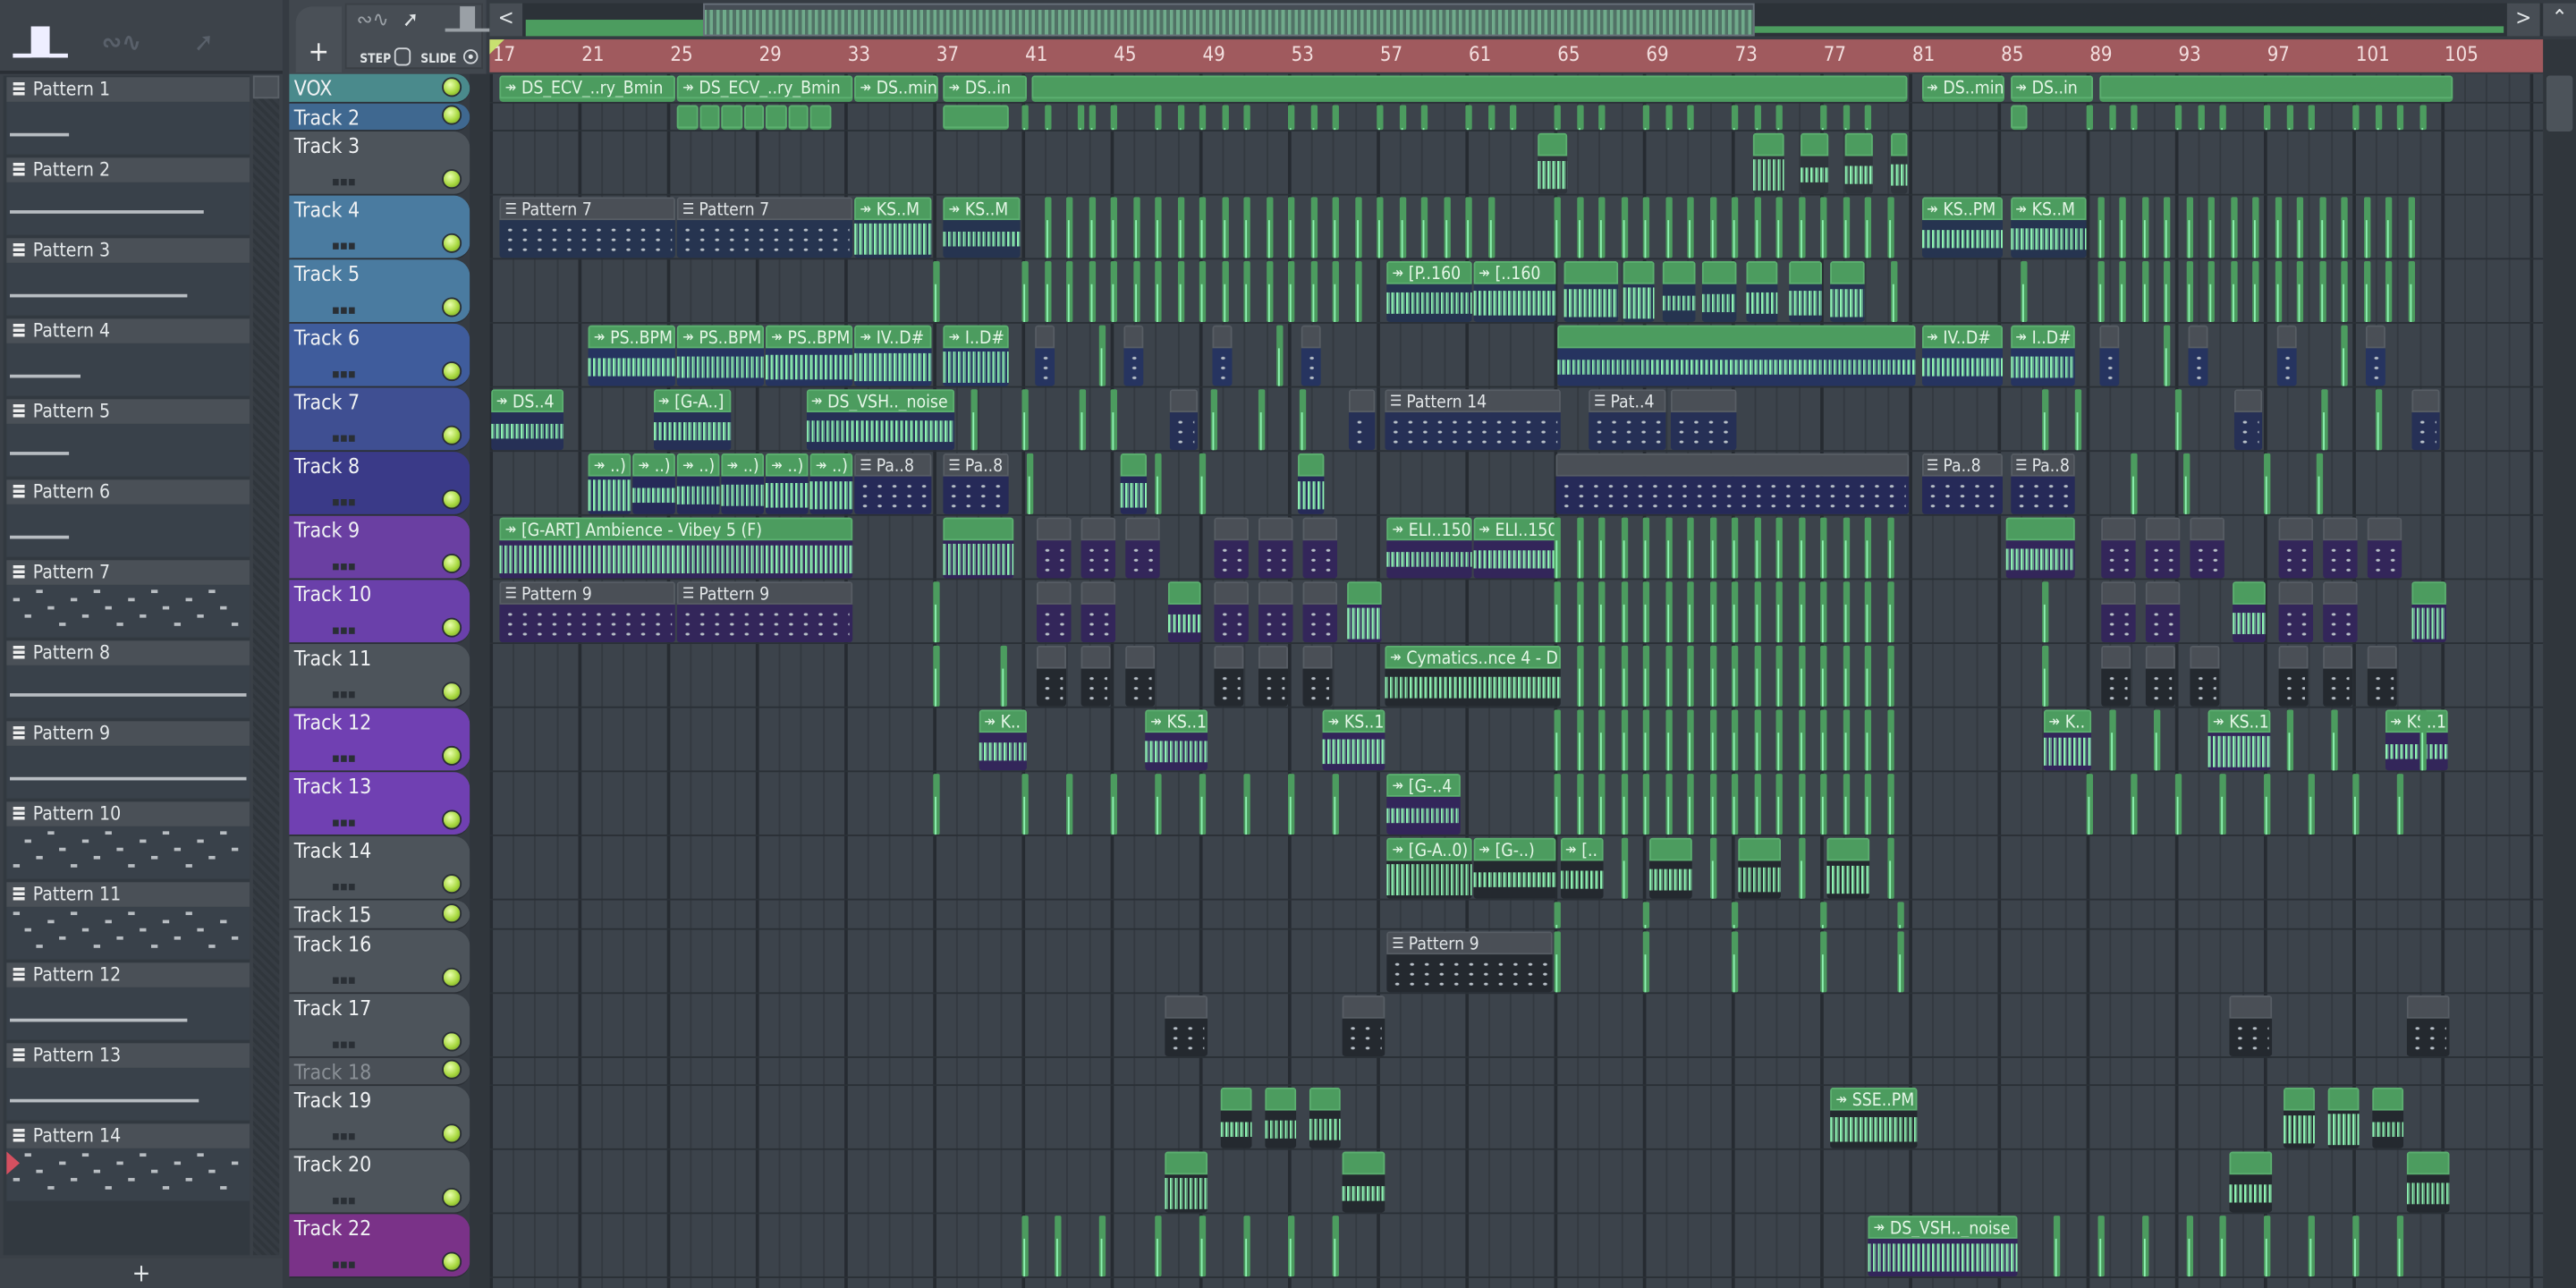 This screenshot has width=2576, height=1288. Describe the element at coordinates (2239, 740) in the screenshot. I see `audio-clip: KS..1 ↠` at that location.